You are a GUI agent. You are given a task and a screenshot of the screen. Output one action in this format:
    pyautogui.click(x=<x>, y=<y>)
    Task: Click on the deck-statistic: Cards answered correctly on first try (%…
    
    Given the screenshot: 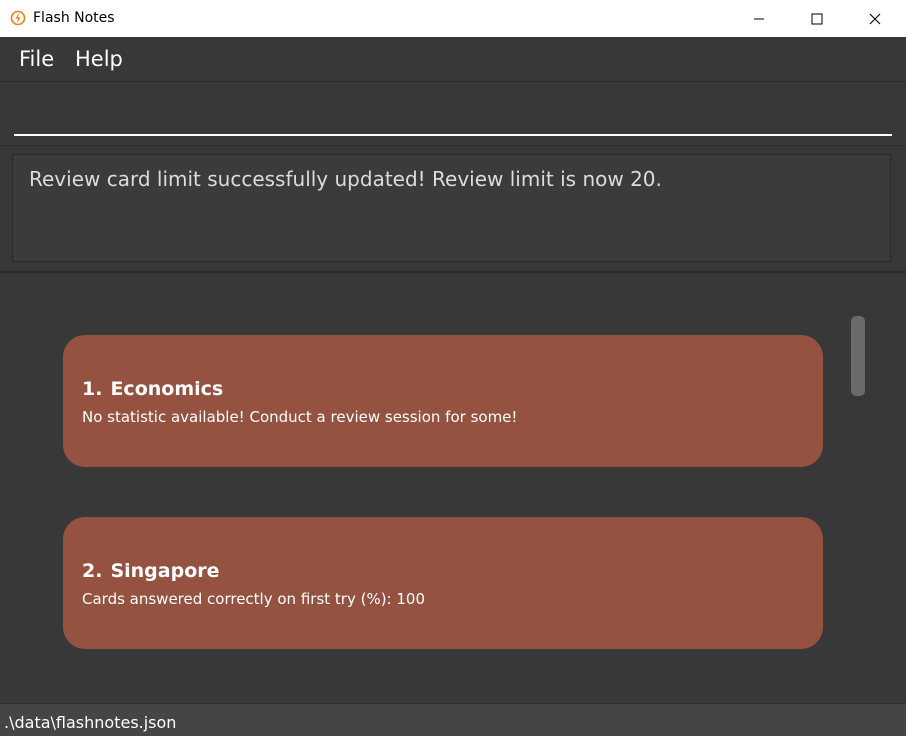 What is the action you would take?
    pyautogui.click(x=254, y=599)
    